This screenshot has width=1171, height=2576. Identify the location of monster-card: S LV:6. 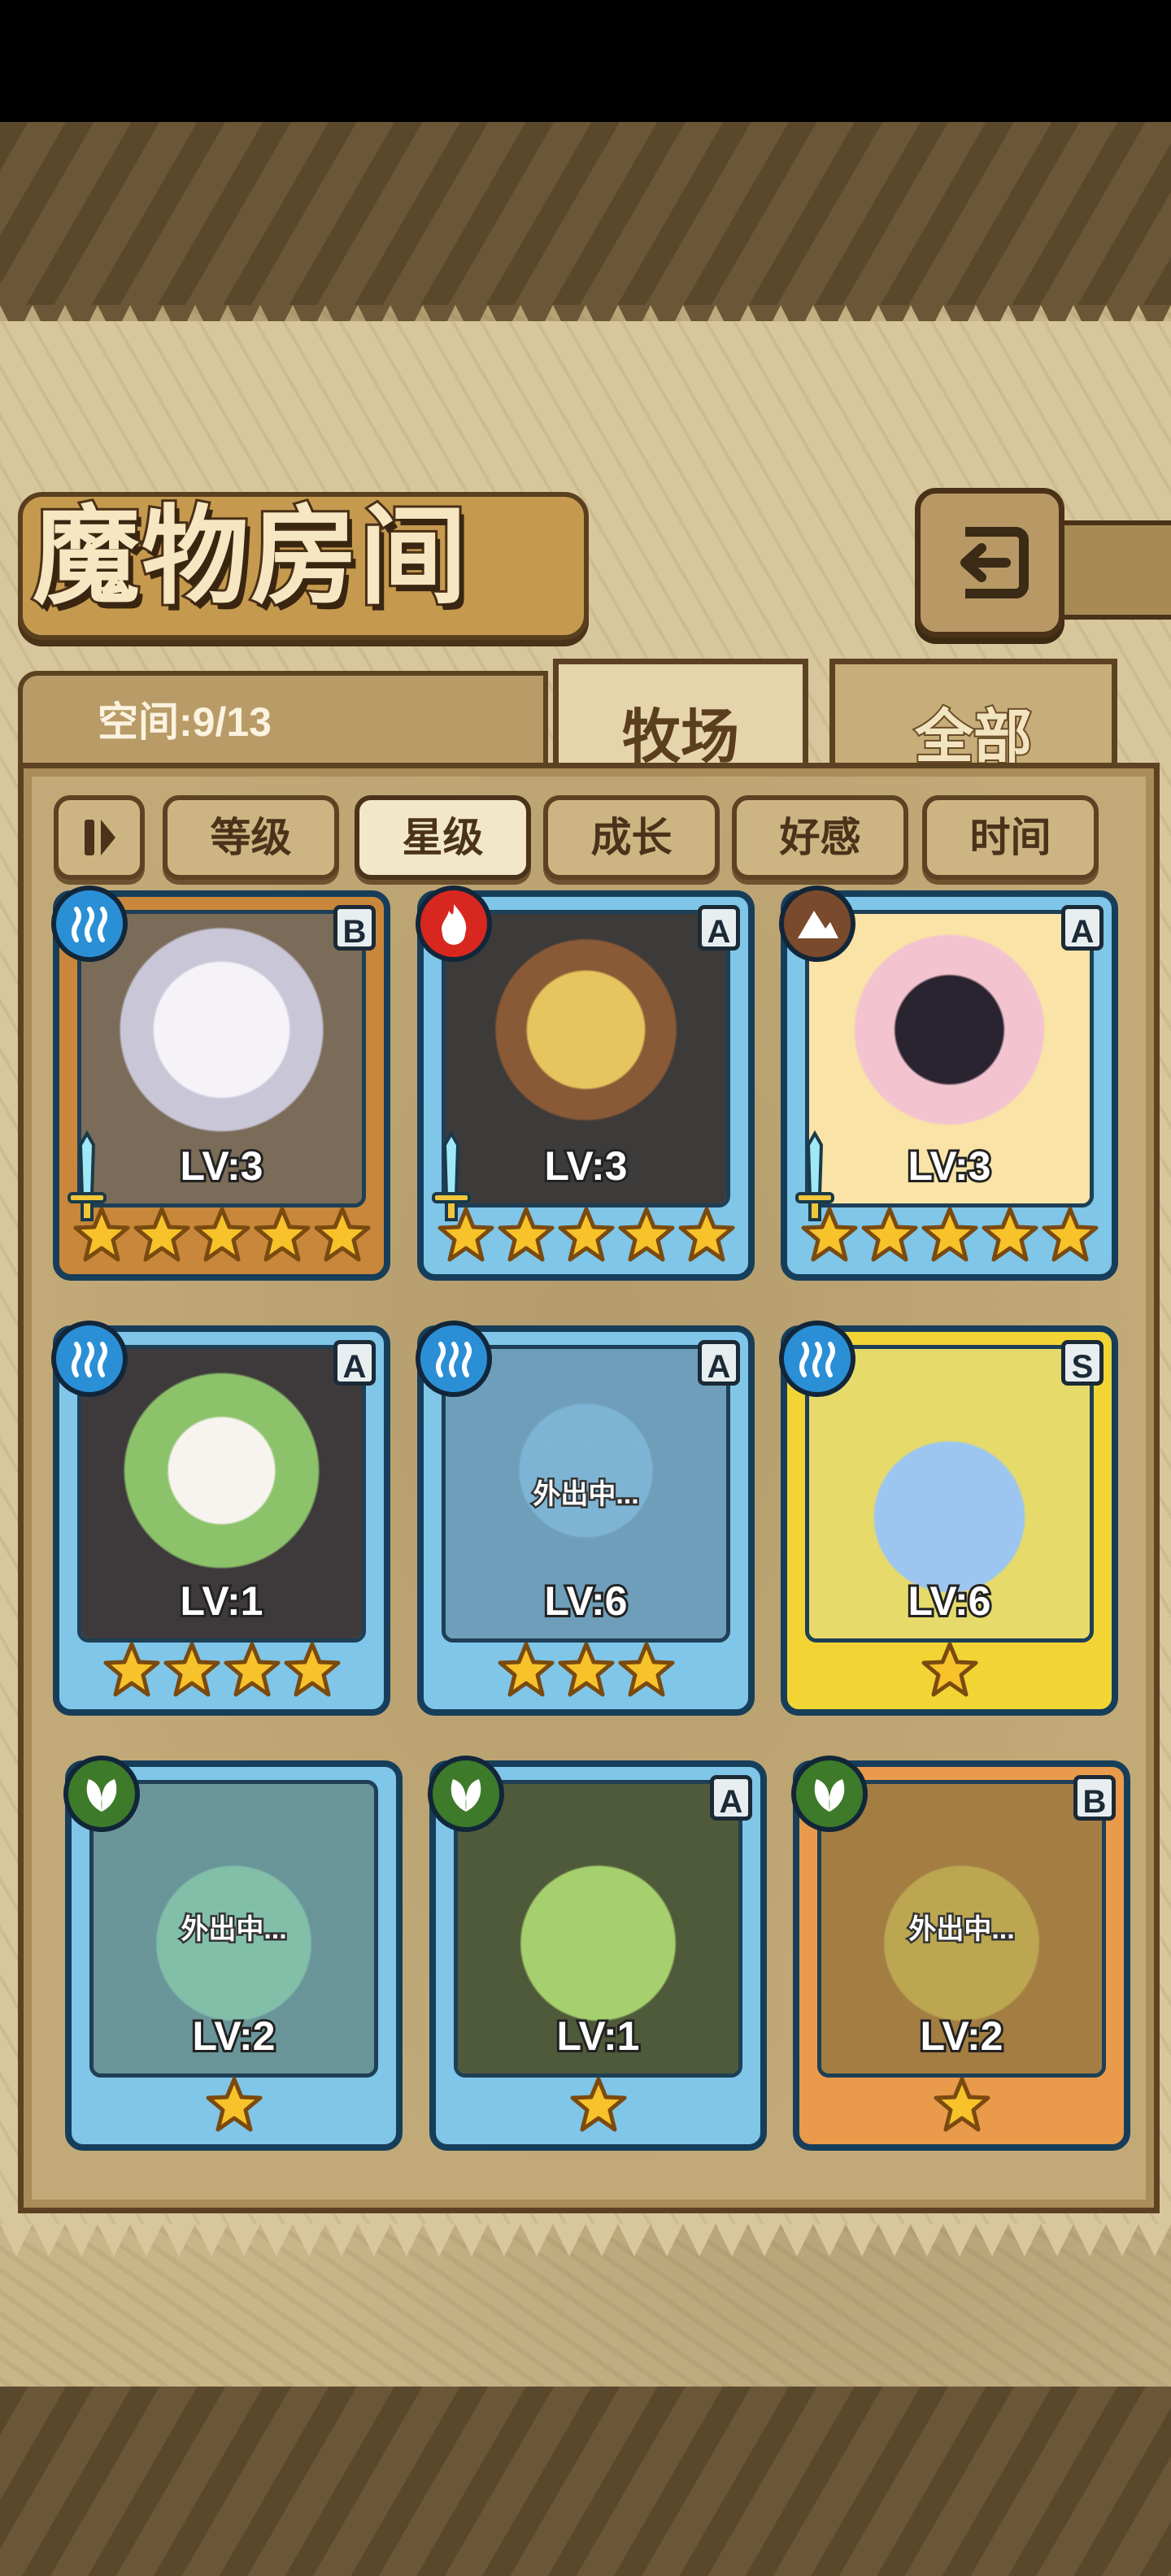
(949, 1518).